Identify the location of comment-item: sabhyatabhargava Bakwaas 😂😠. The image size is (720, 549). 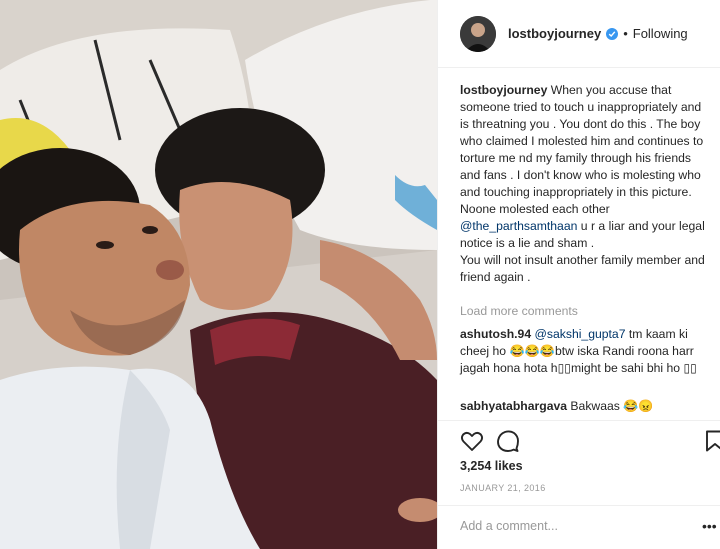
(585, 406).